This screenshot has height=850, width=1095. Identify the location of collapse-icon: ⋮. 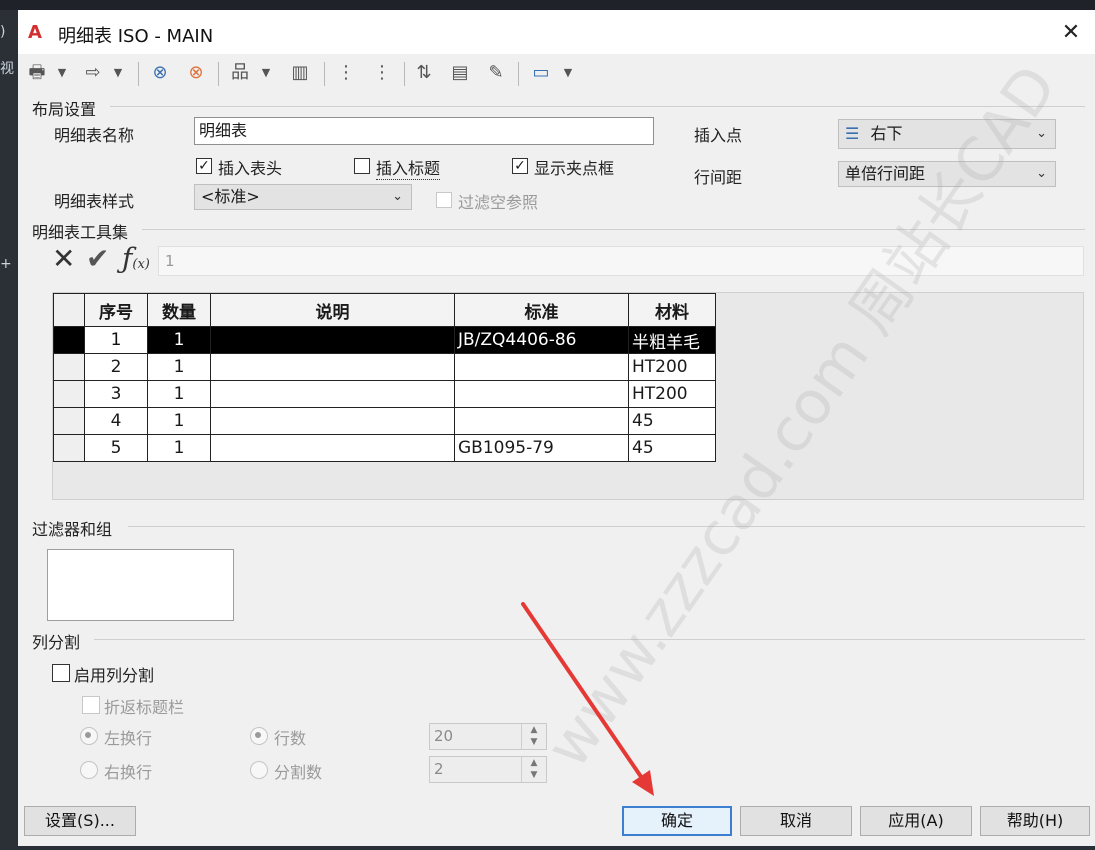
(382, 73).